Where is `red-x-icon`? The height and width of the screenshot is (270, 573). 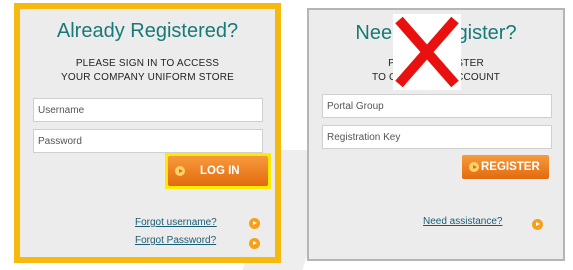
red-x-icon is located at coordinates (427, 52).